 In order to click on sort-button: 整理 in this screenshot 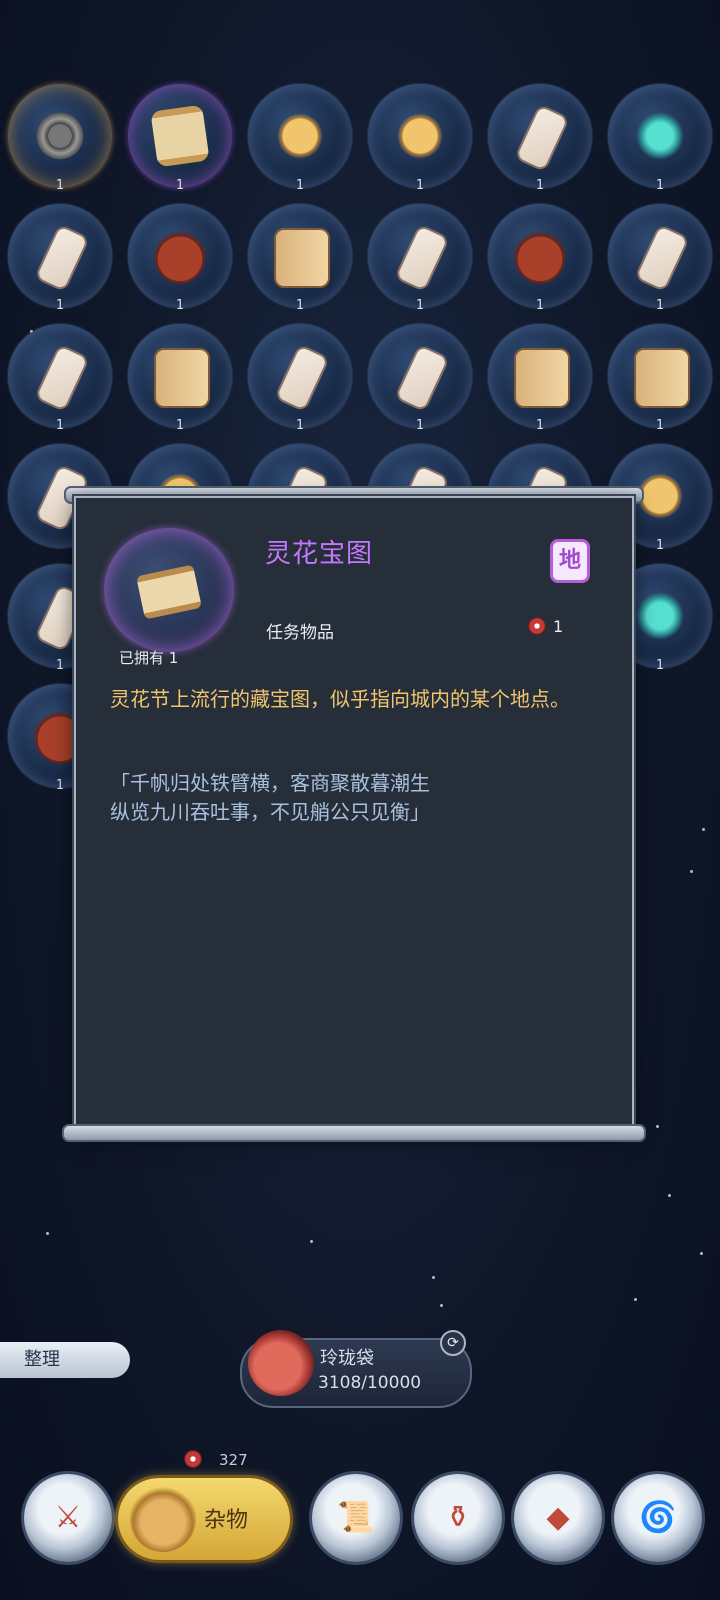, I will do `click(65, 1360)`.